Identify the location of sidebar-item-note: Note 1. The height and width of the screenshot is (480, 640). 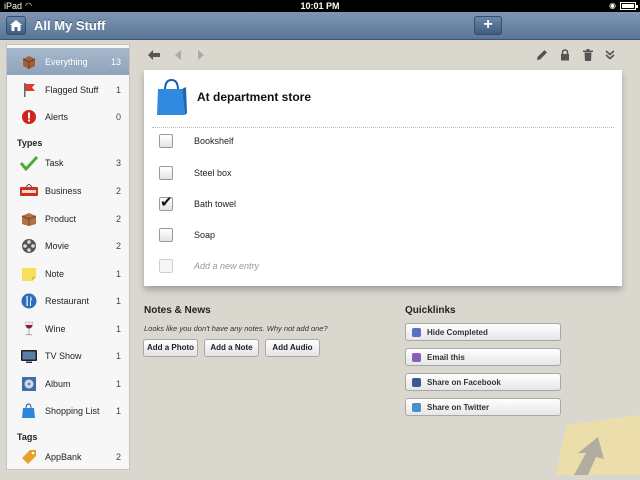
(68, 273).